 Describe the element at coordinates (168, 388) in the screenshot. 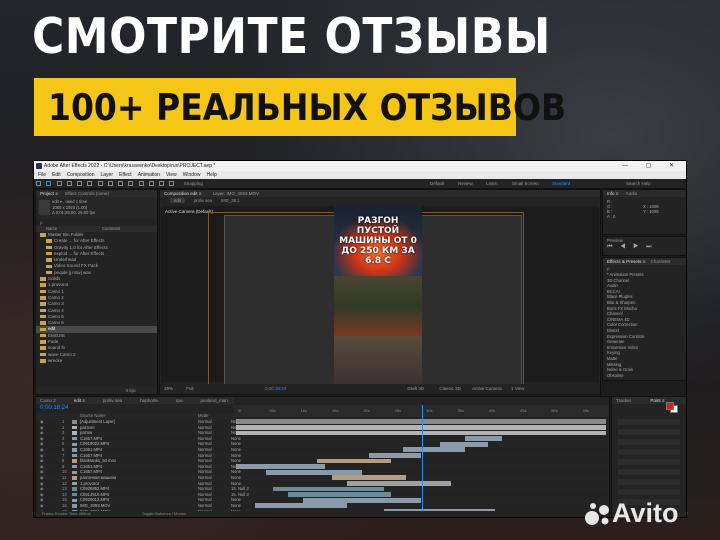

I see `zoom-select: 29%` at that location.